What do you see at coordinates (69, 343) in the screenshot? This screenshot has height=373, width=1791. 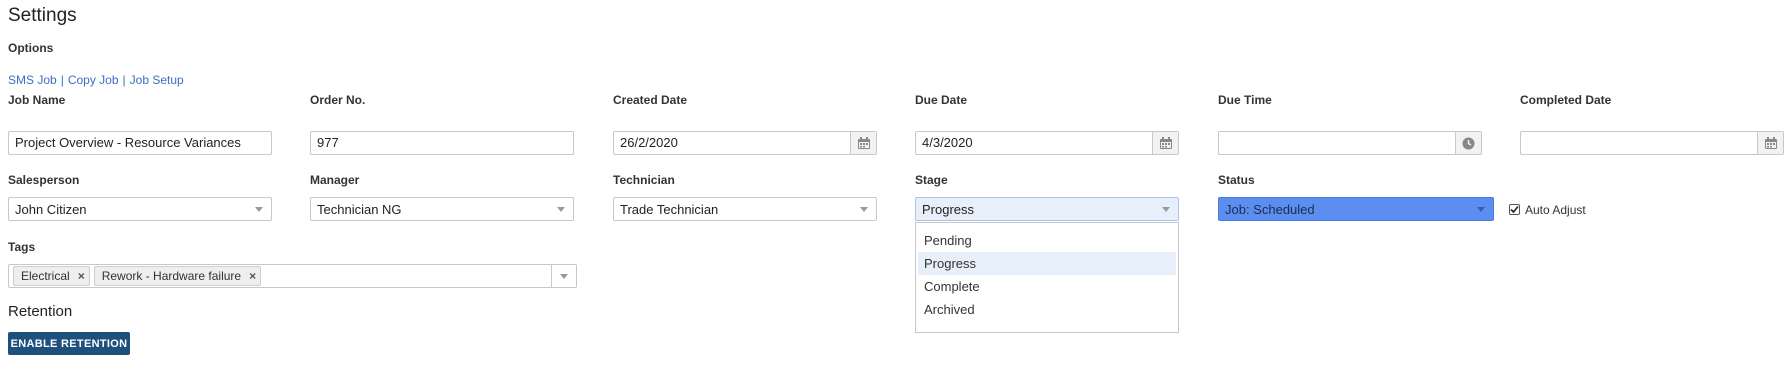 I see `enable-retention-button: ENABLE RETENTION` at bounding box center [69, 343].